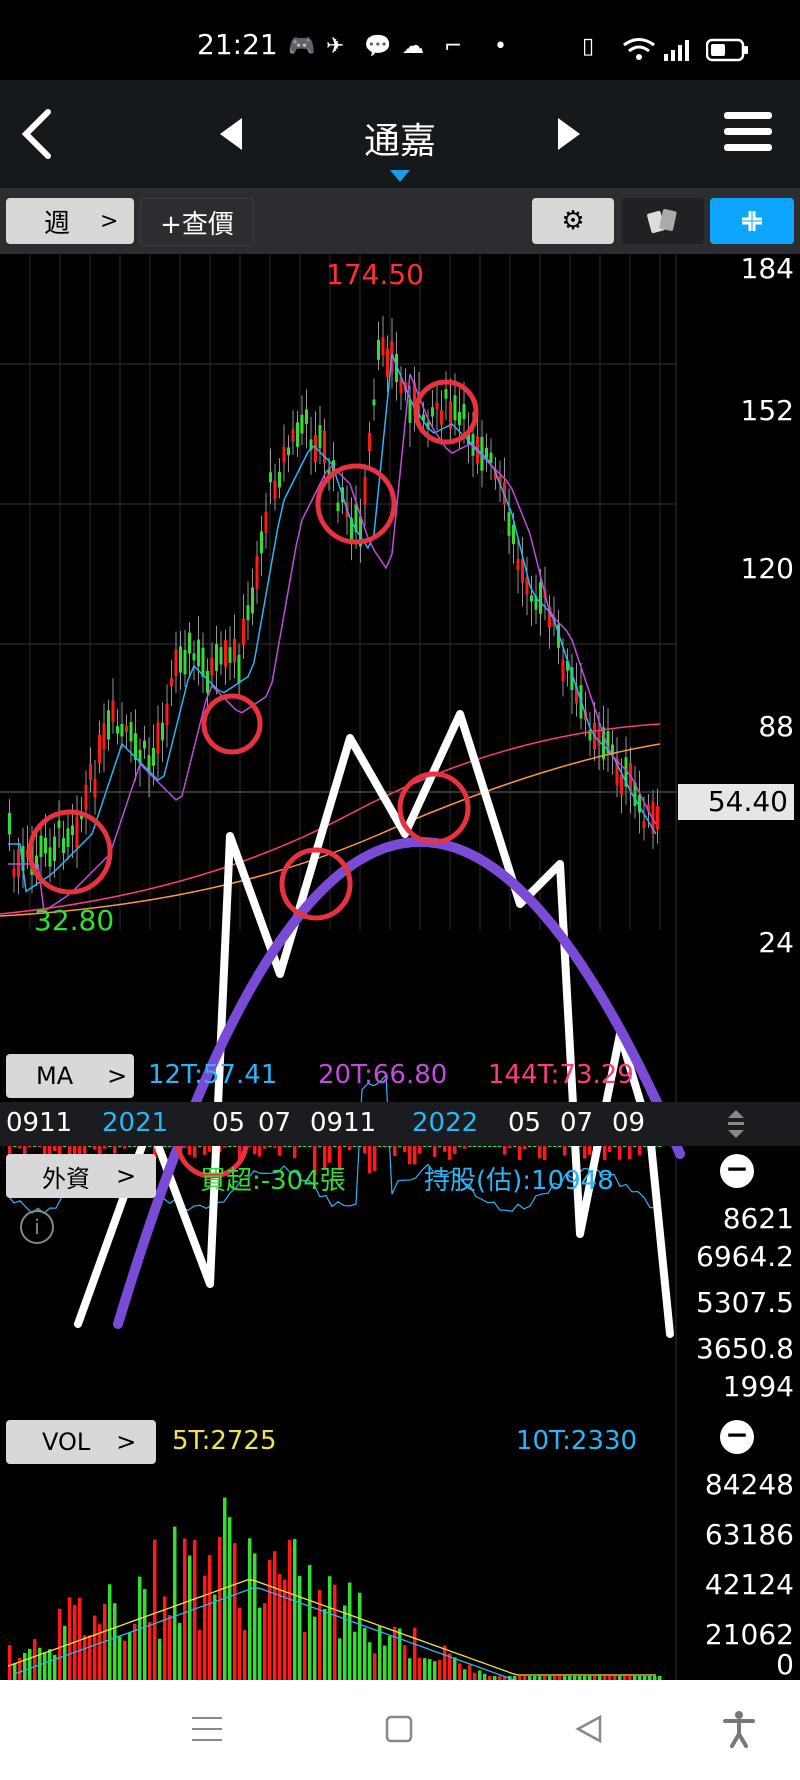 This screenshot has width=800, height=1780. What do you see at coordinates (569, 134) in the screenshot?
I see `next-stock-icon` at bounding box center [569, 134].